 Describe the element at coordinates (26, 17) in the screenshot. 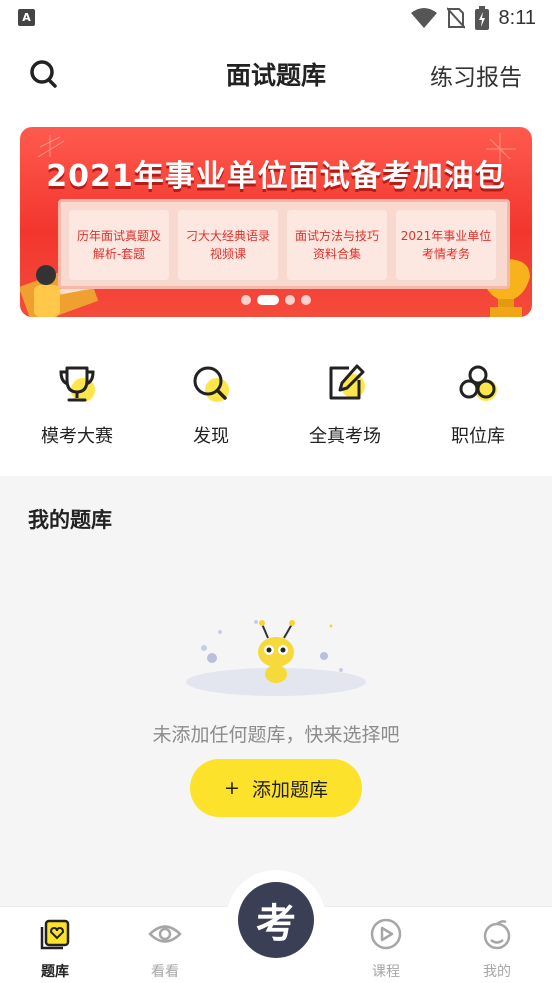

I see `app-notification-icon: A` at that location.